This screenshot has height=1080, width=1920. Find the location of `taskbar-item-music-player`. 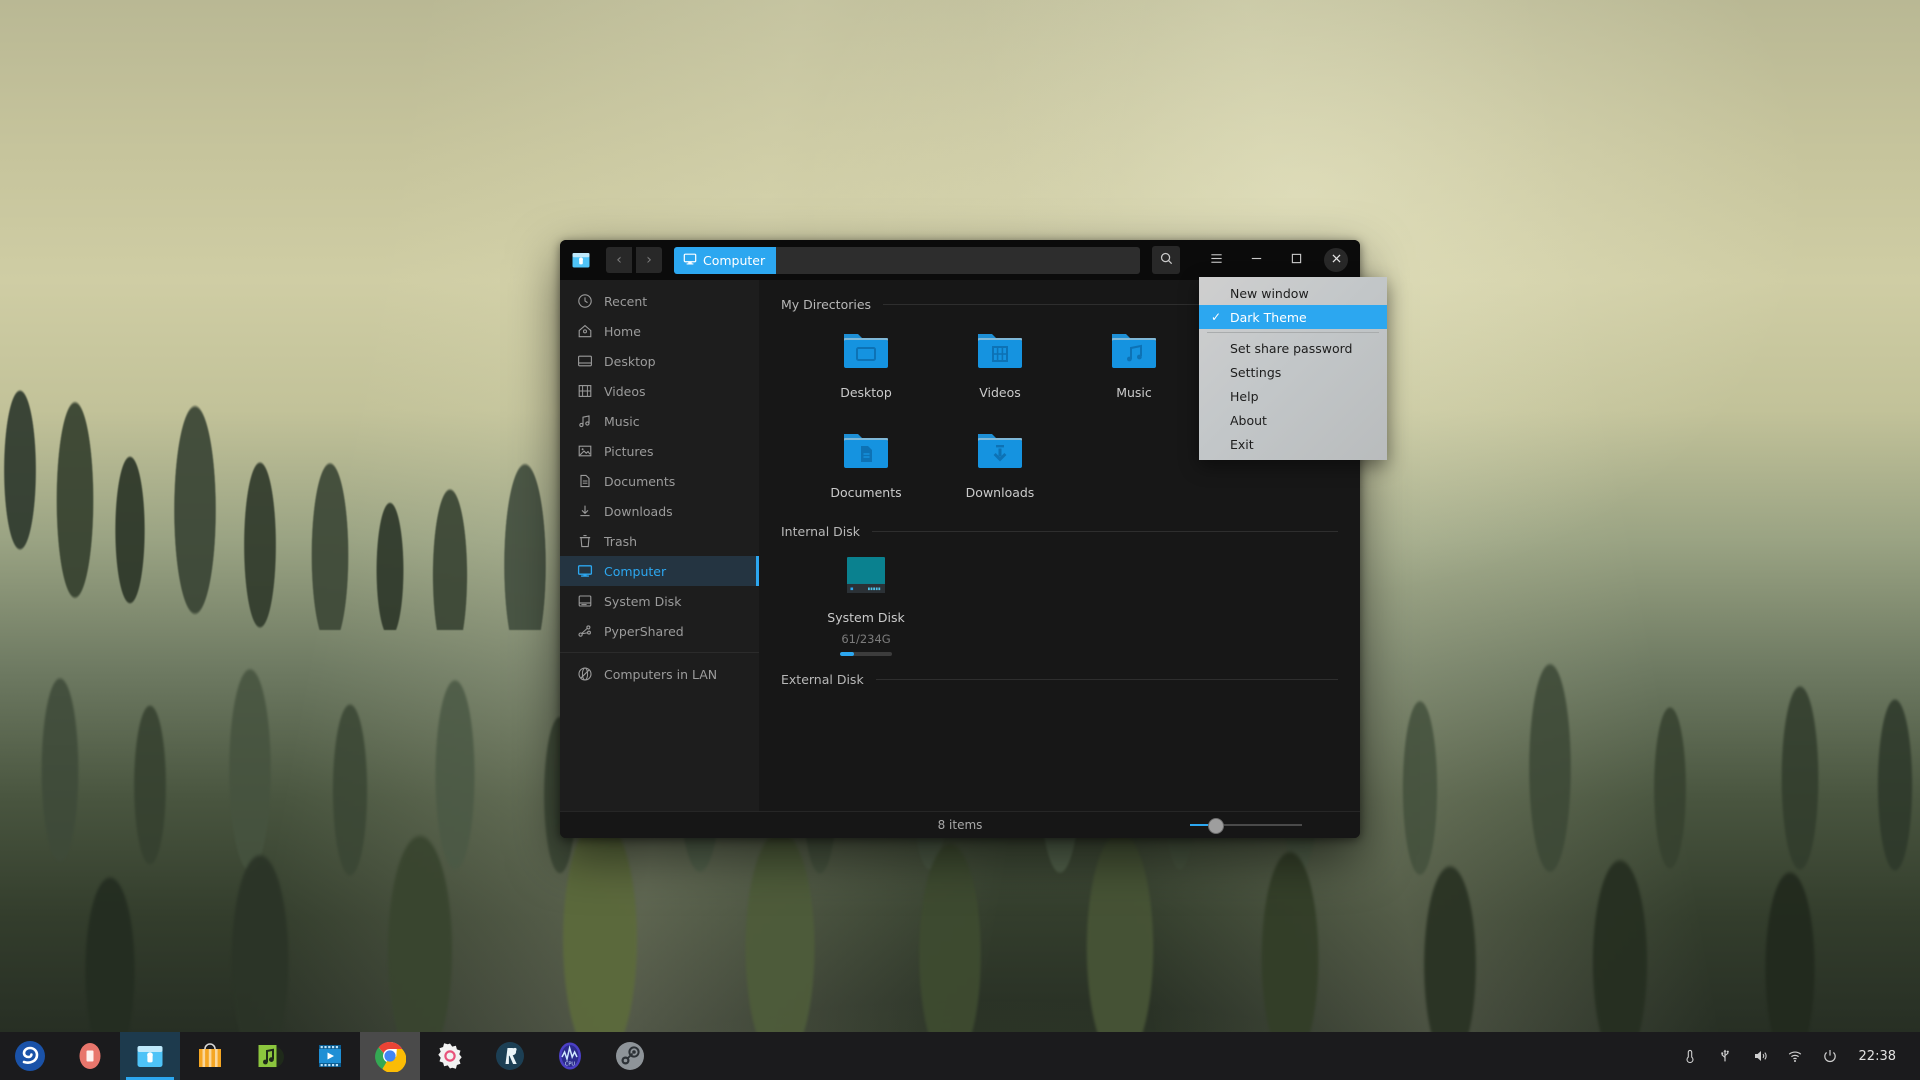

taskbar-item-music-player is located at coordinates (270, 1056).